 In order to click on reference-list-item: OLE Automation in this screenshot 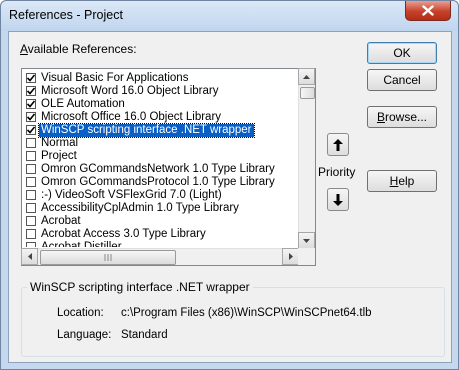, I will do `click(161, 104)`.